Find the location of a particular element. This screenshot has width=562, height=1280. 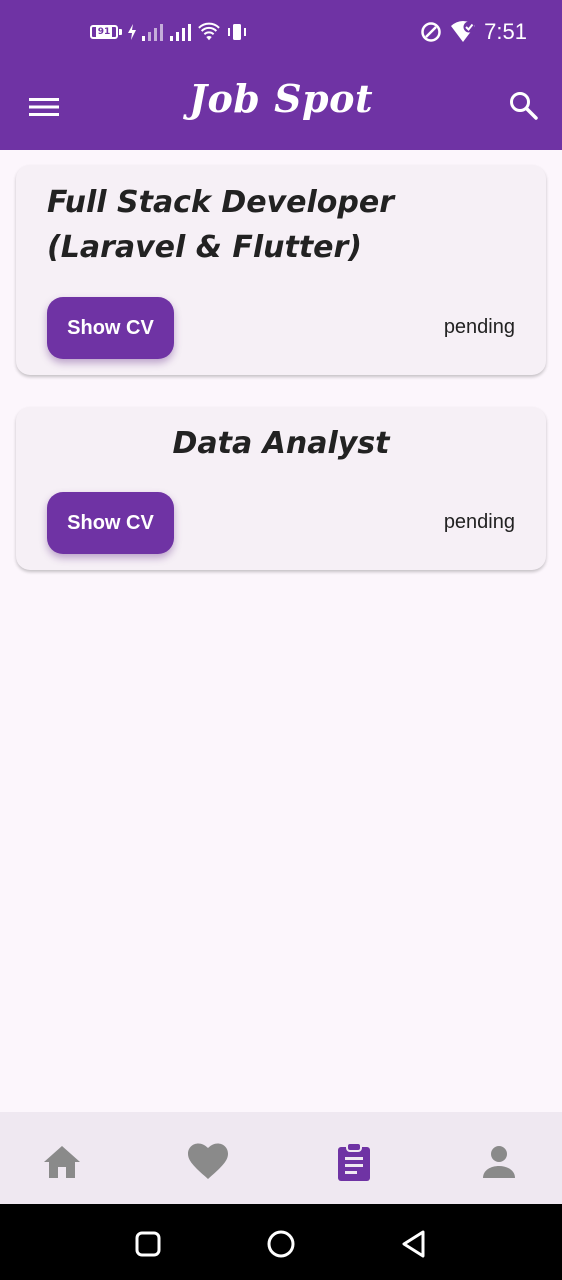

application-card: Data Analyst Show CV pending is located at coordinates (281, 488).